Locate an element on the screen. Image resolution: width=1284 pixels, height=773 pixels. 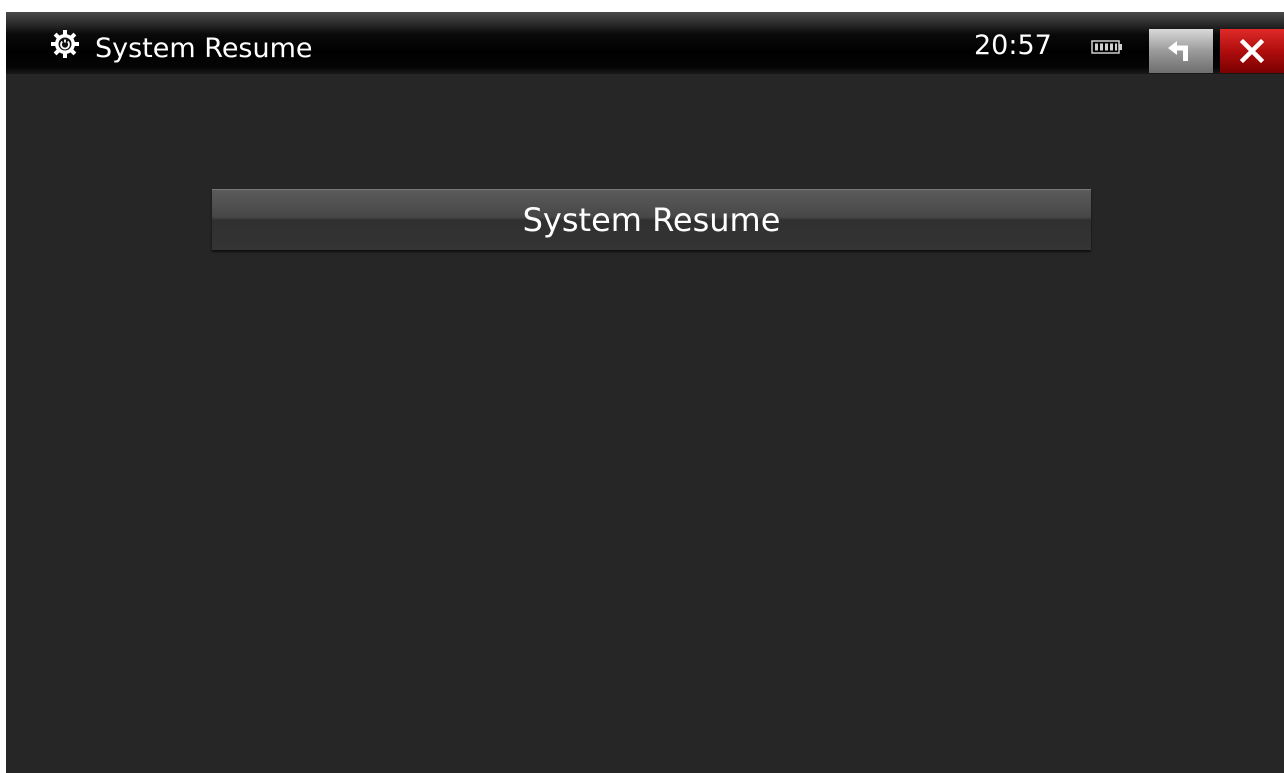
back-button is located at coordinates (1181, 51).